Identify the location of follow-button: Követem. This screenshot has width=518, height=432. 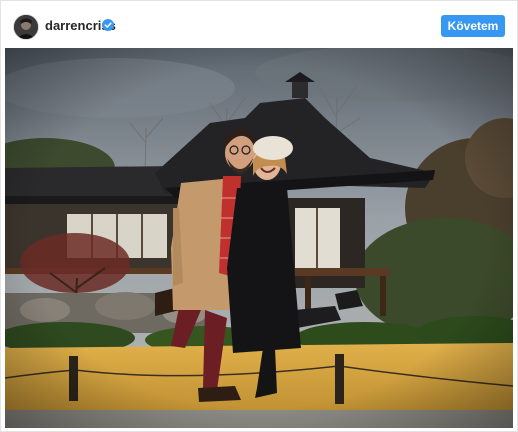
(473, 26).